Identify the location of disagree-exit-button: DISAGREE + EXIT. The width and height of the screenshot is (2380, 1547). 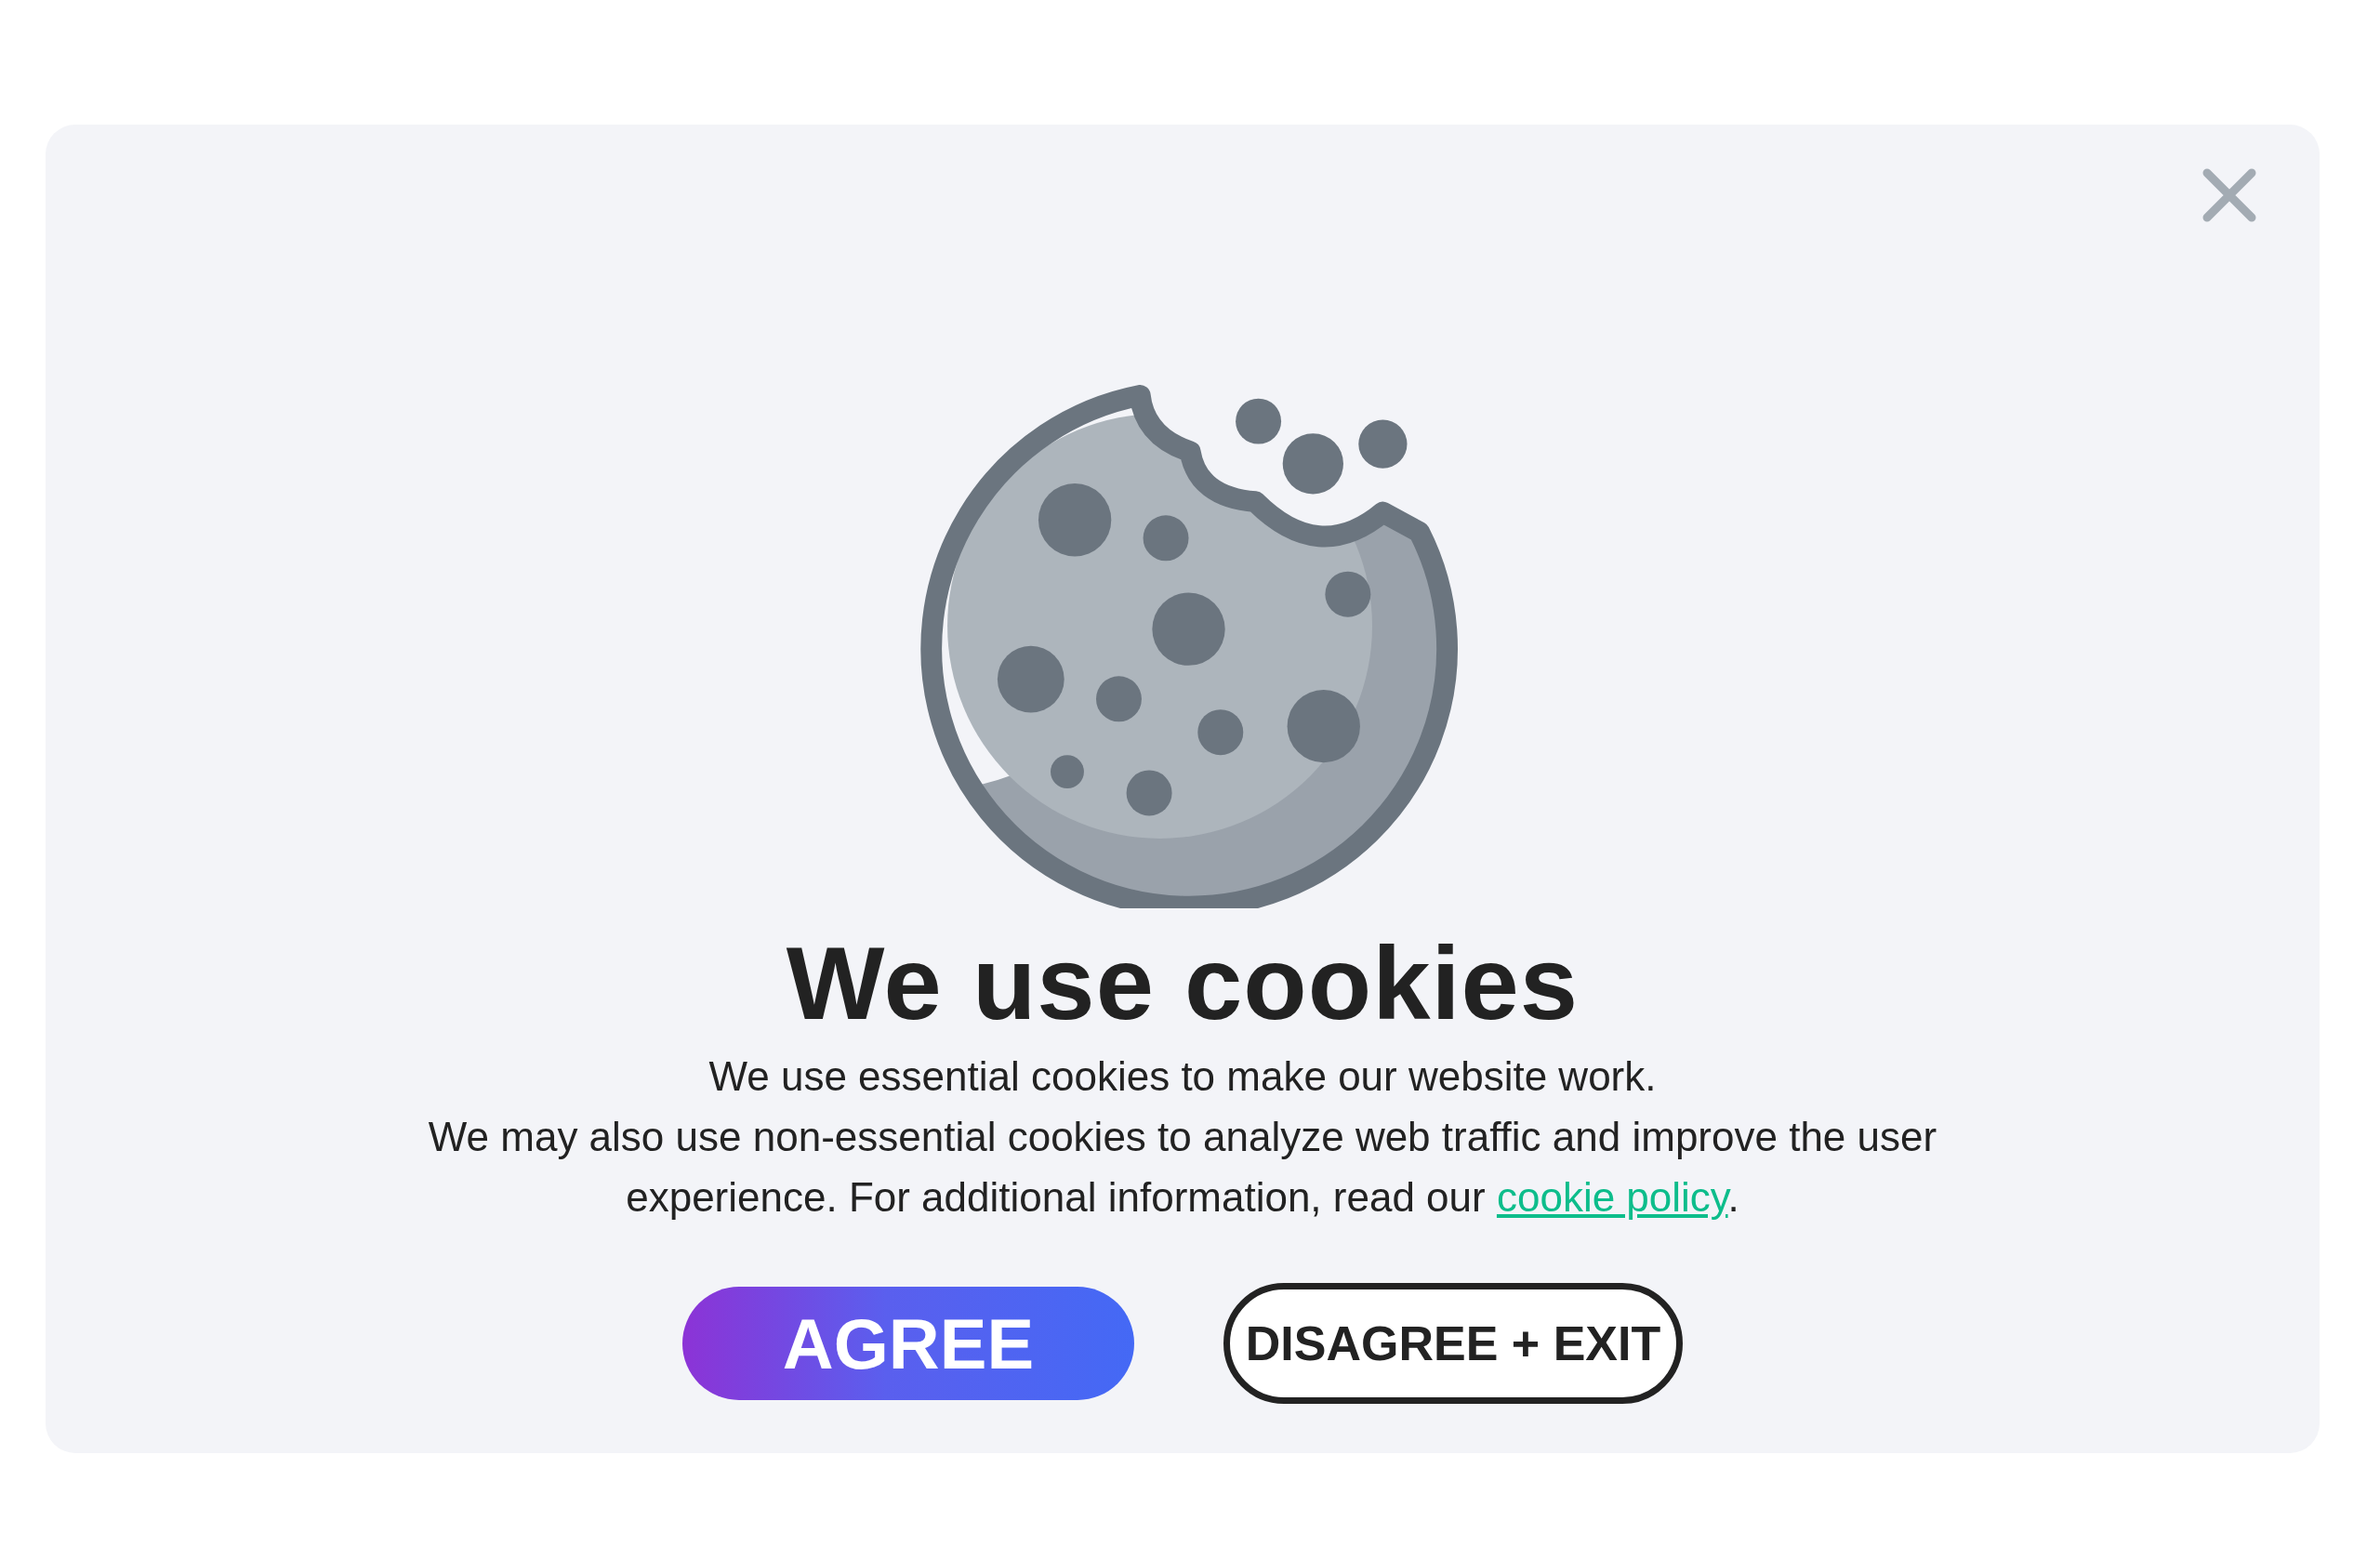
(1453, 1344).